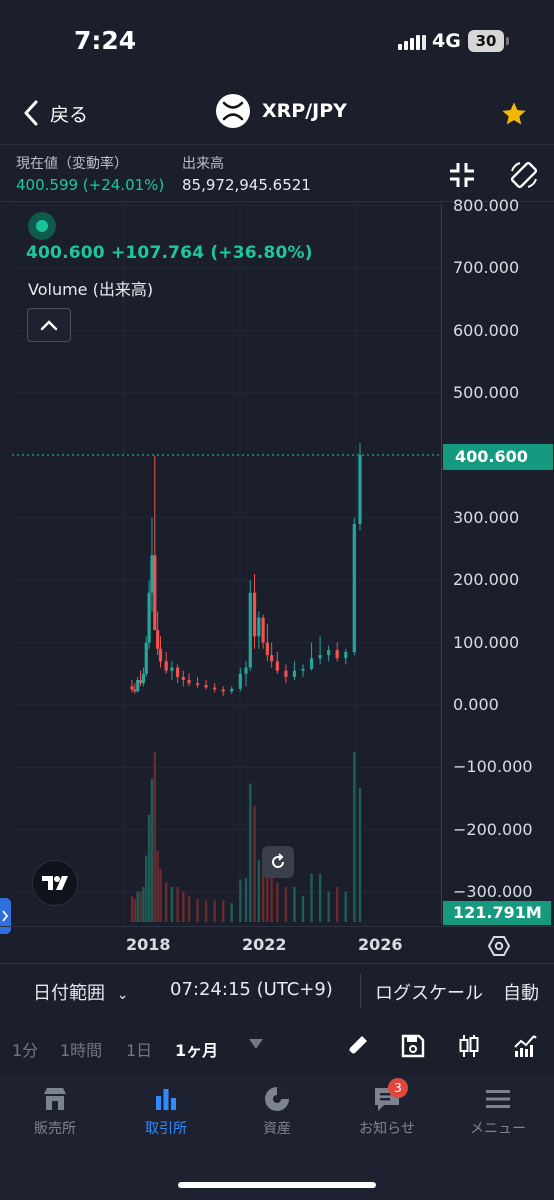  I want to click on hexagon-settings-icon, so click(499, 946).